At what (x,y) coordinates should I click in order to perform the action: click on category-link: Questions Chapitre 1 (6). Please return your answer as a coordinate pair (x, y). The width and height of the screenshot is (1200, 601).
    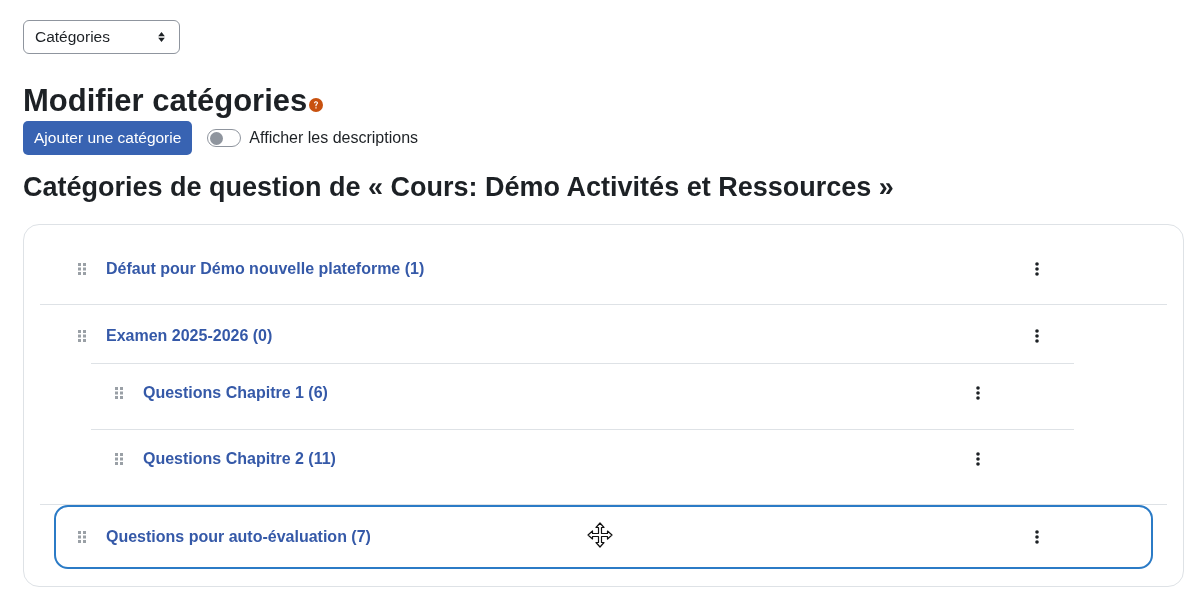
    Looking at the image, I should click on (235, 393).